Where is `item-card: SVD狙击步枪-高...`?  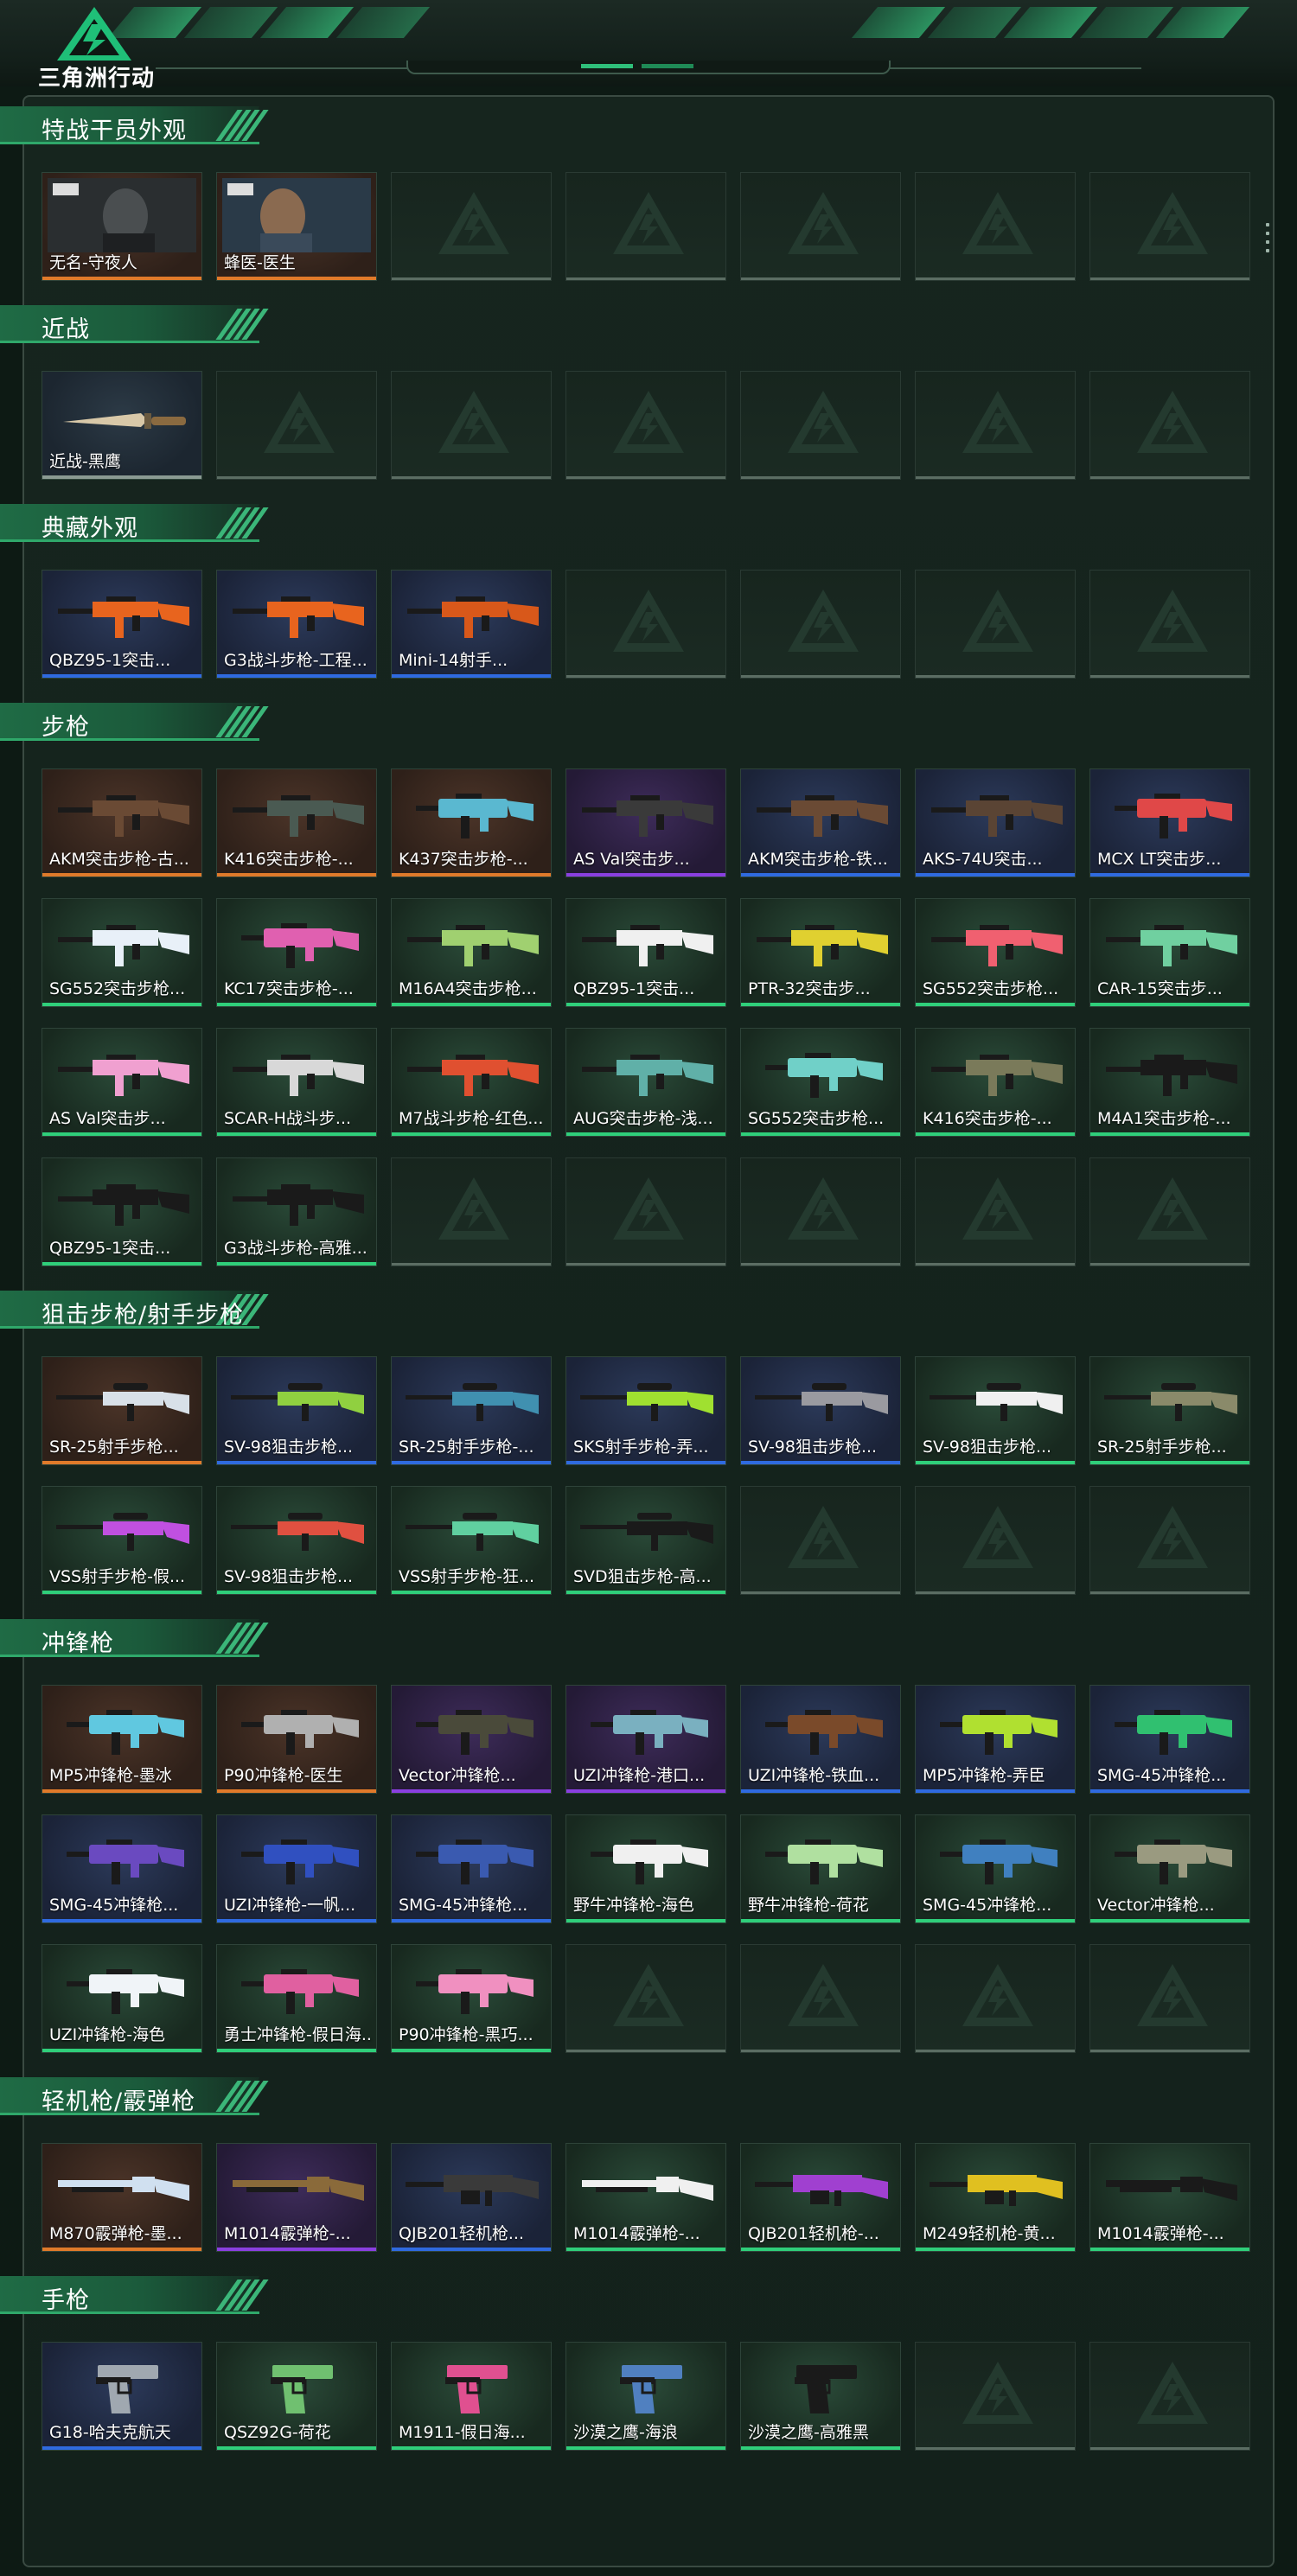
item-card: SVD狙击步枪-高... is located at coordinates (646, 1540).